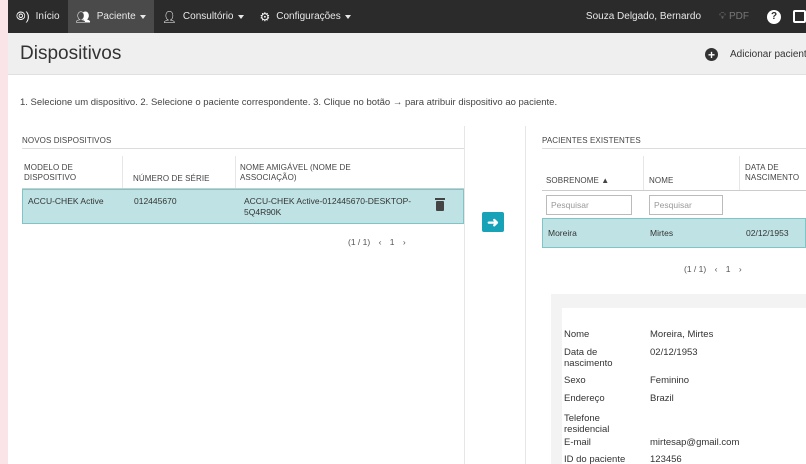  What do you see at coordinates (695, 442) in the screenshot?
I see `detail-value-email: mirtesap@gmail.com` at bounding box center [695, 442].